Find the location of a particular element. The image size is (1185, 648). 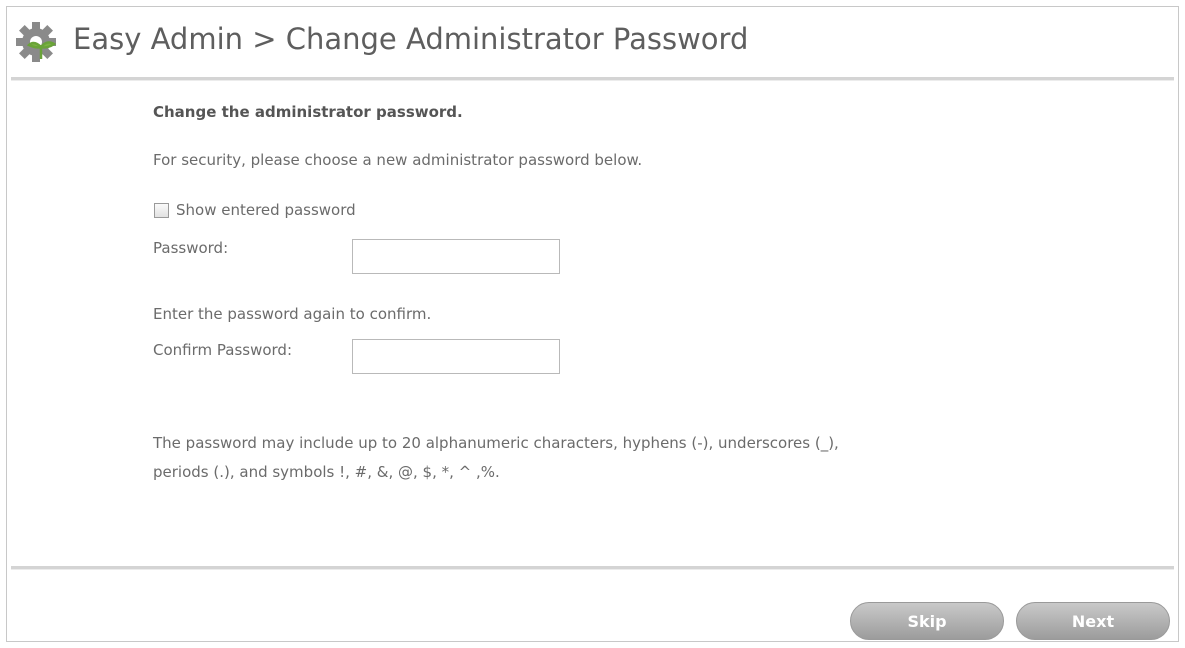

footer-divider is located at coordinates (592, 568).